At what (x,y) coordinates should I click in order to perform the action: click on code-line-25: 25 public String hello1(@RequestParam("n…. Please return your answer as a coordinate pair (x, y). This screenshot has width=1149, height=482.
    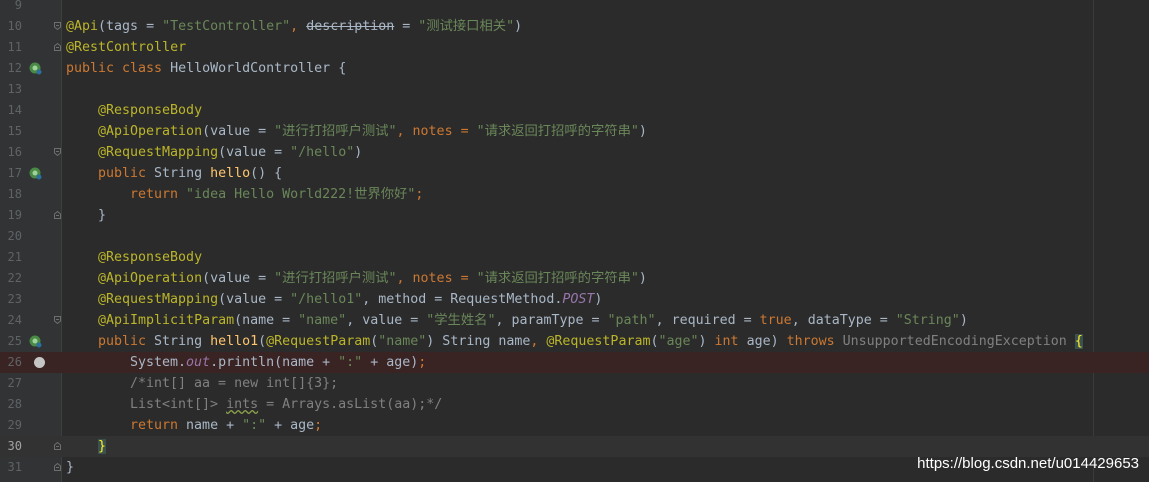
    Looking at the image, I should click on (574, 341).